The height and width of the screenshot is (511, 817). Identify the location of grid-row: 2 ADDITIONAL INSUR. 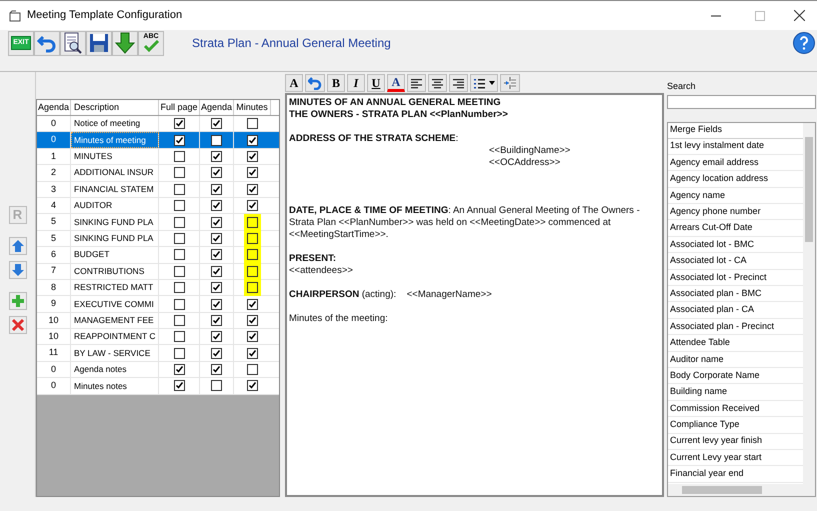
(158, 173).